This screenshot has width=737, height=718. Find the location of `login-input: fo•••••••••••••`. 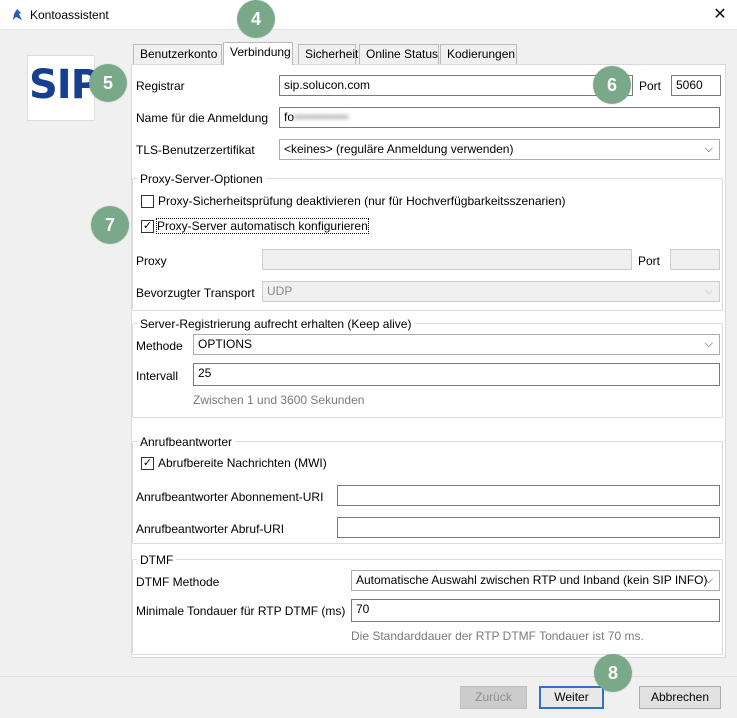

login-input: fo••••••••••••• is located at coordinates (499, 117).